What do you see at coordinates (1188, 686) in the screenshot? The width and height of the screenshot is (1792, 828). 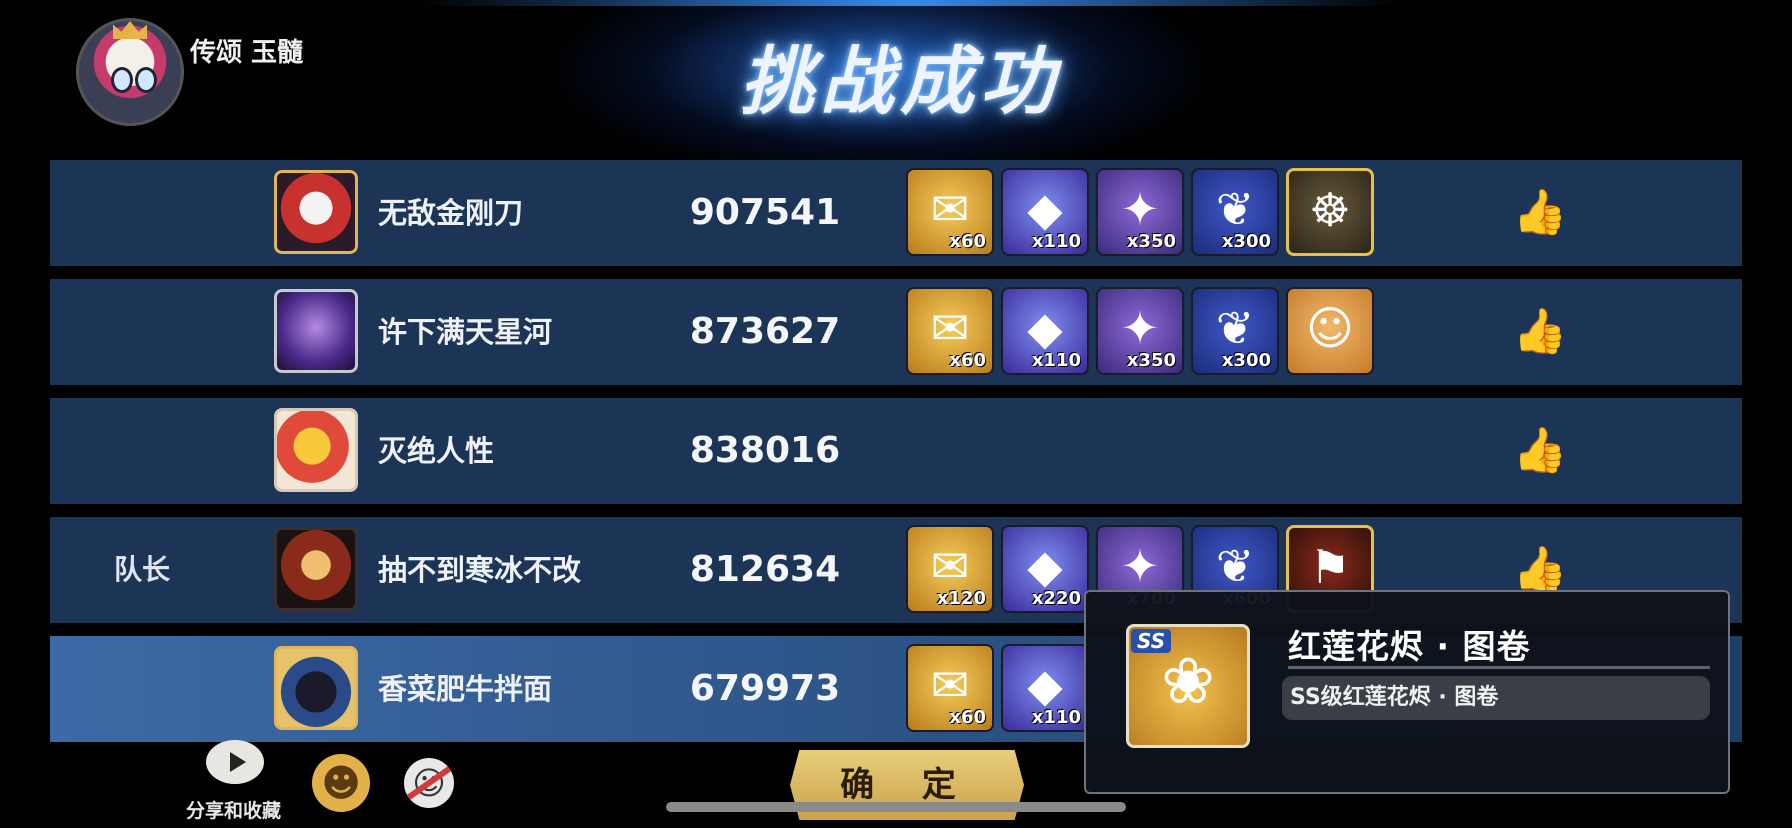 I see `red-lotus-scroll-icon: SS ❀` at bounding box center [1188, 686].